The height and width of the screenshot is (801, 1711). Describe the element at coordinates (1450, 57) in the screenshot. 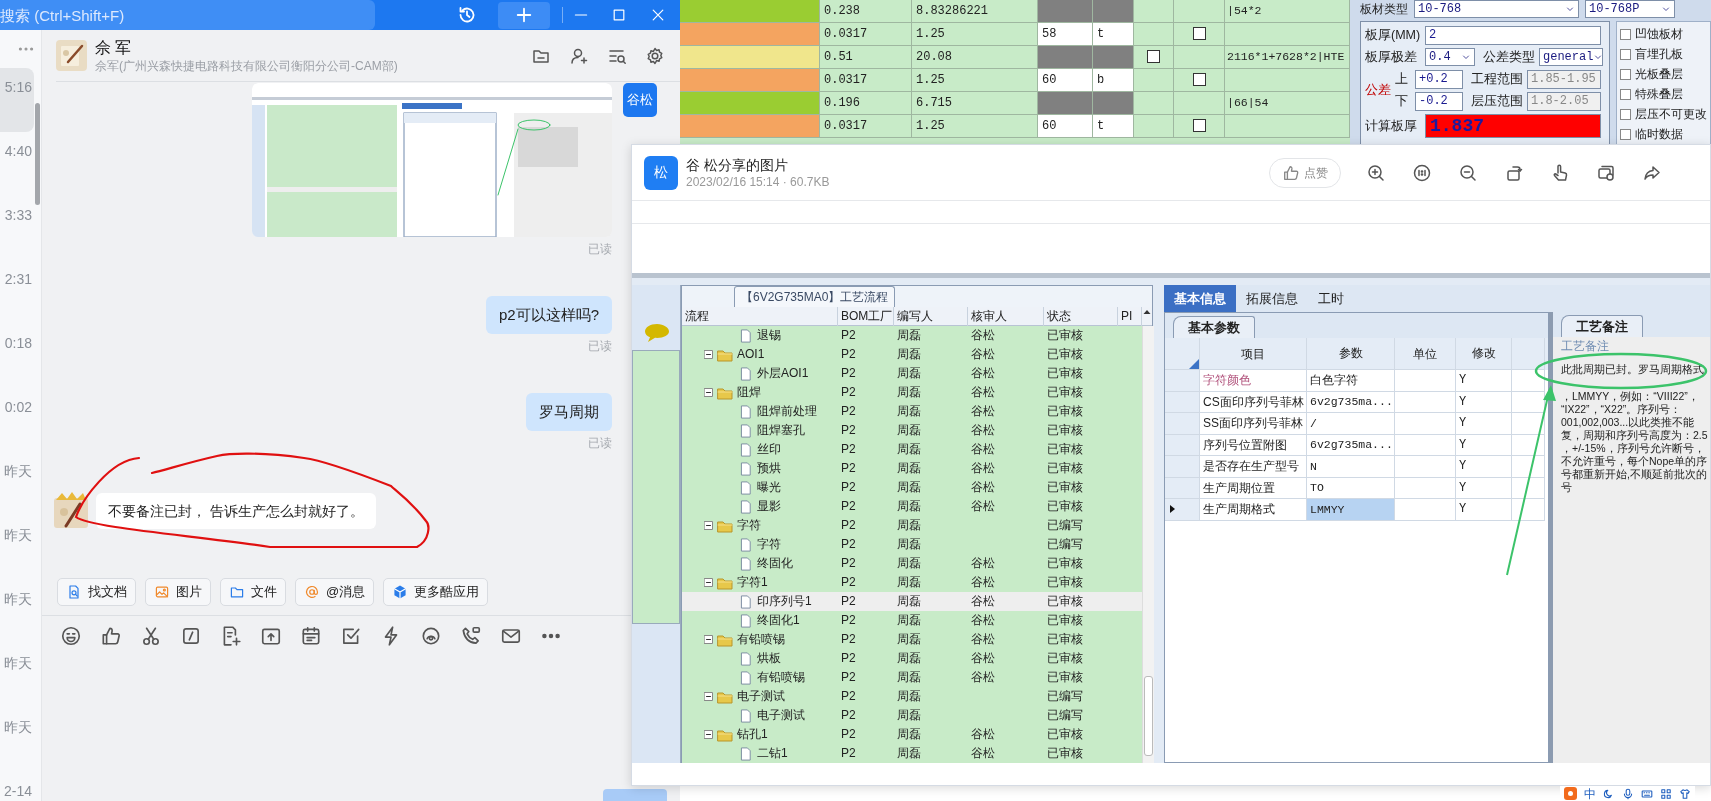

I see `dropdown: 0.4` at that location.